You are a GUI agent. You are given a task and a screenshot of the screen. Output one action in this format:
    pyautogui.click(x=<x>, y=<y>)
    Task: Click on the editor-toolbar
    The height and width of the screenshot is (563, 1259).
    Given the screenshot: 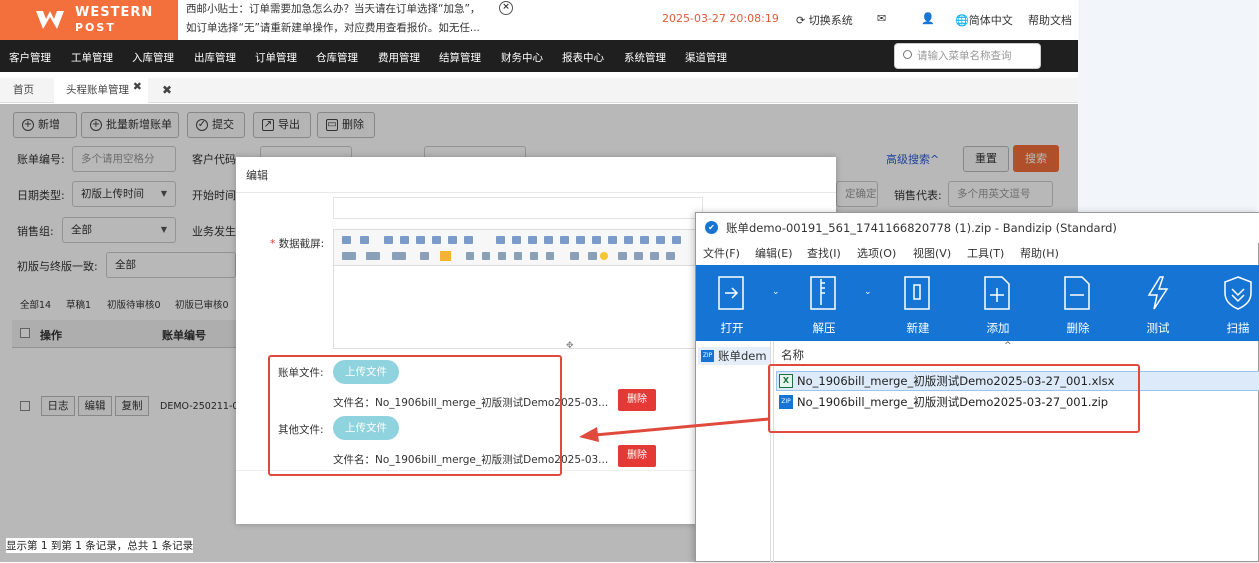 What is the action you would take?
    pyautogui.click(x=519, y=248)
    